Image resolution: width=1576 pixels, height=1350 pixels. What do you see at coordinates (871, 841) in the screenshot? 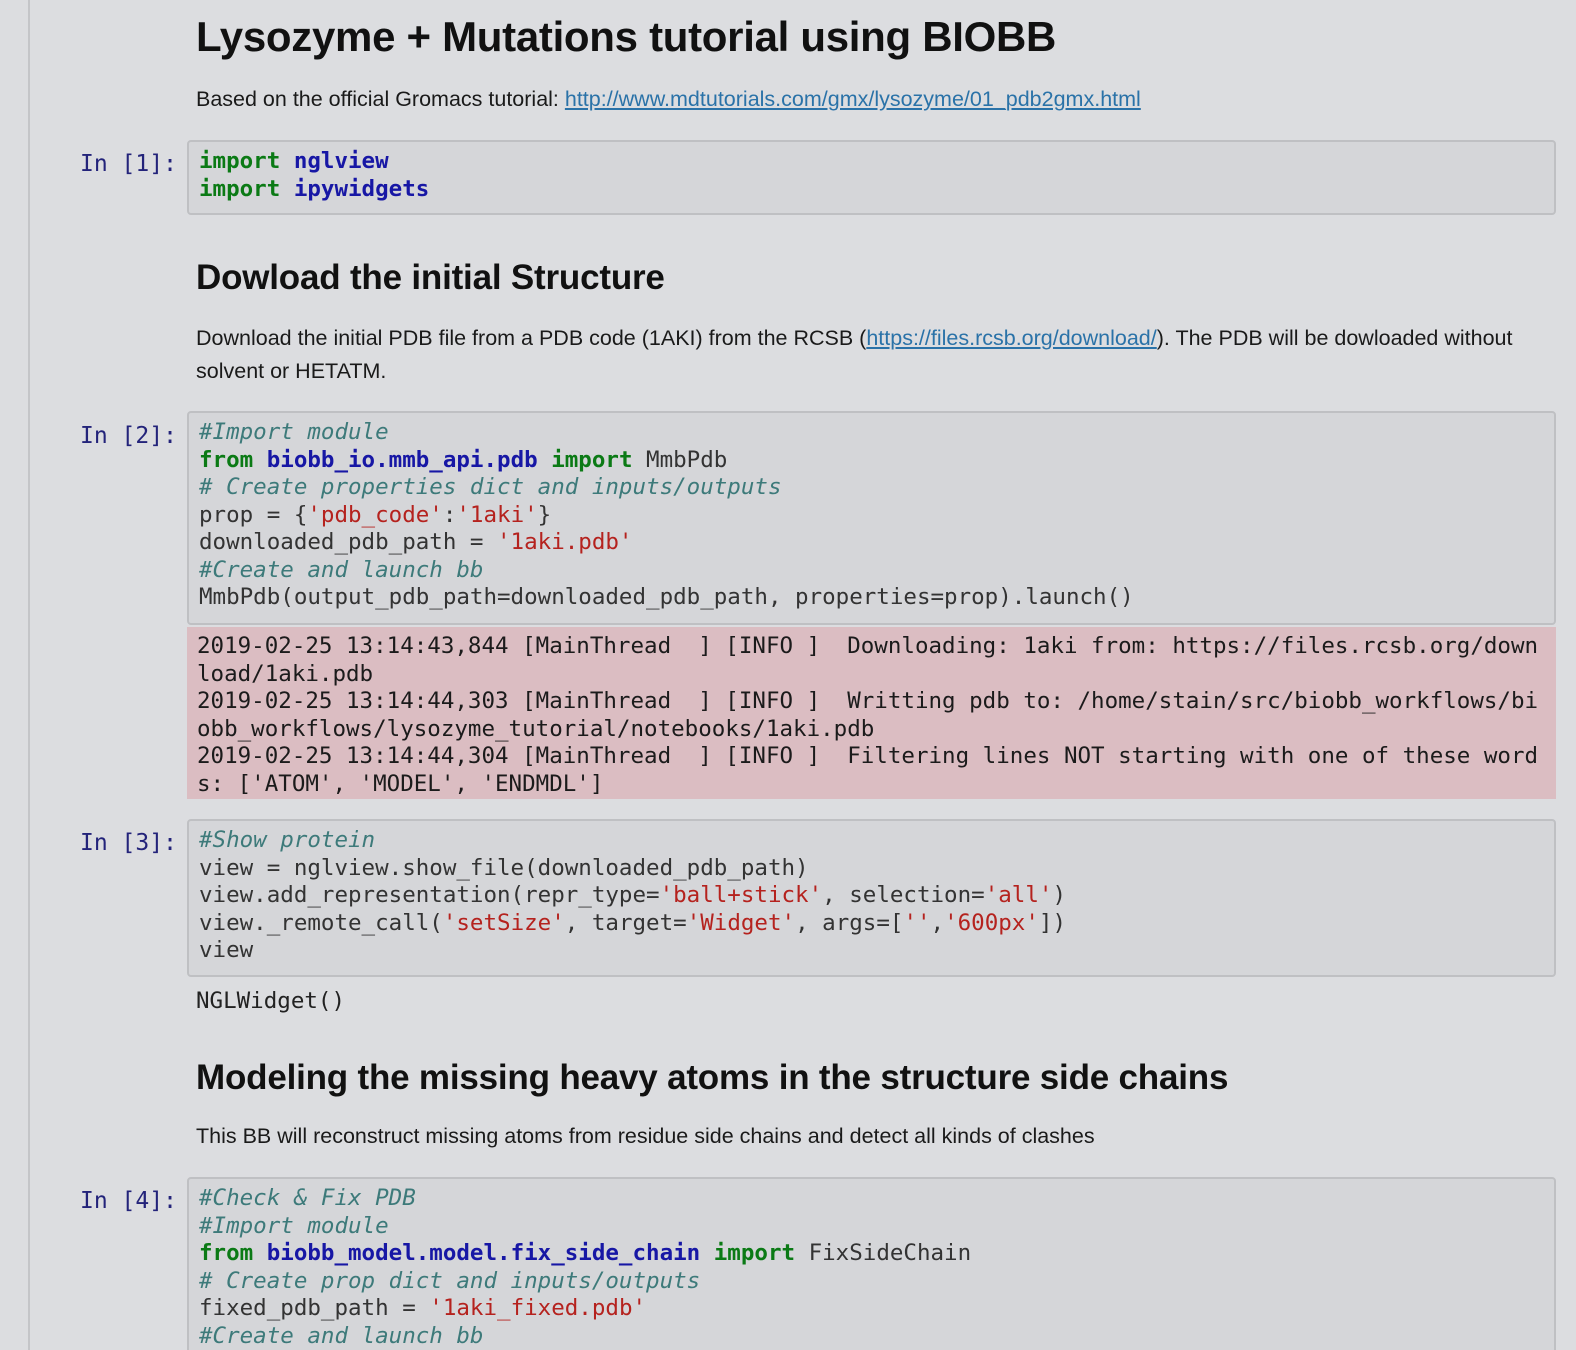
I see `code-line: #Show protein` at bounding box center [871, 841].